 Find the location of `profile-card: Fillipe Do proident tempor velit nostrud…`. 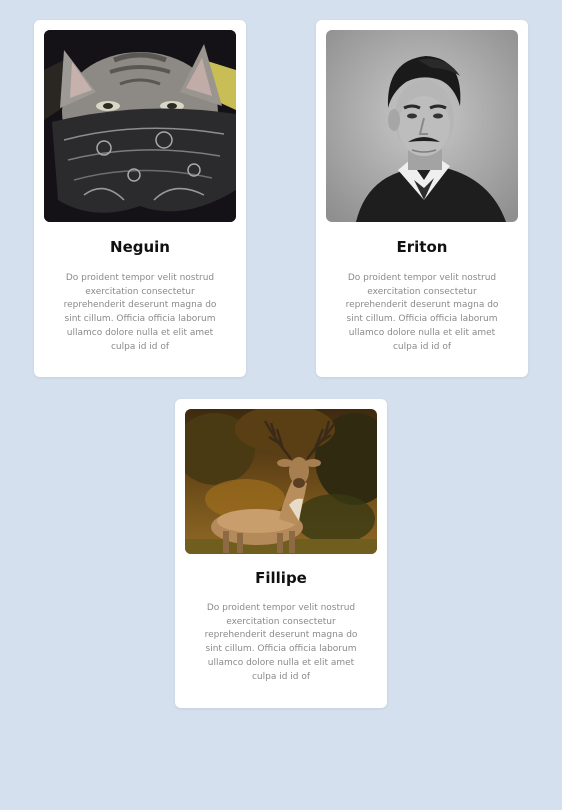

profile-card: Fillipe Do proident tempor velit nostrud… is located at coordinates (281, 553).